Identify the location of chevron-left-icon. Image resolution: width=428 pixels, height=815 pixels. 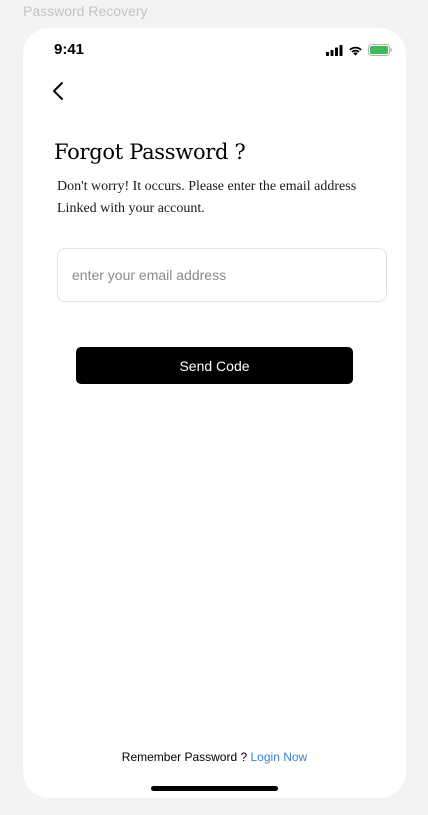
(58, 93).